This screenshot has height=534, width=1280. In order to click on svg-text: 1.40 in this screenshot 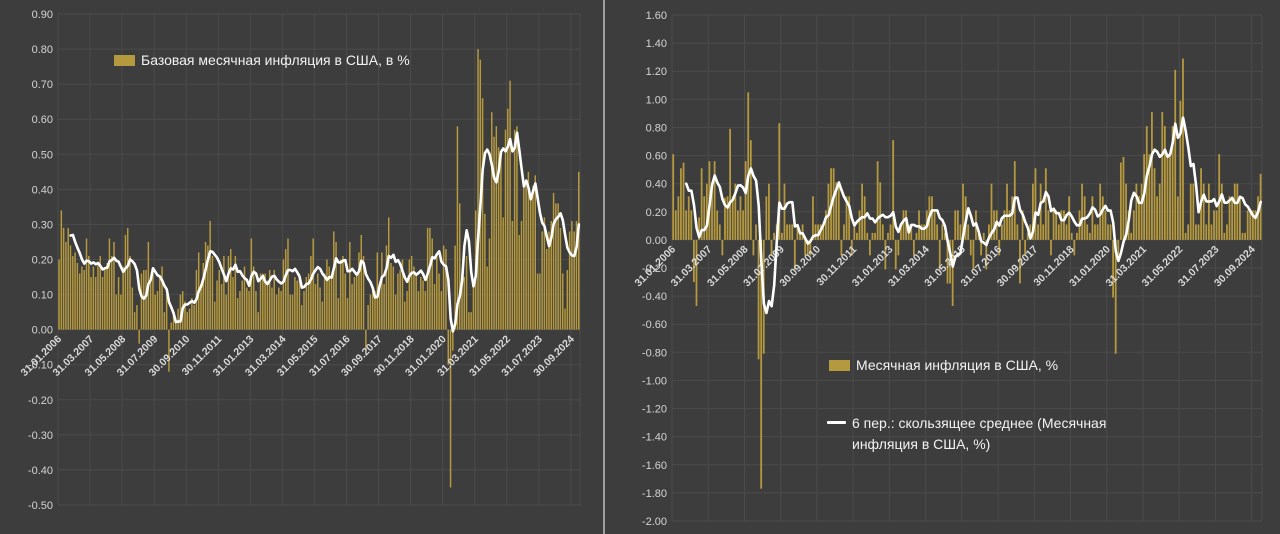, I will do `click(656, 44)`.